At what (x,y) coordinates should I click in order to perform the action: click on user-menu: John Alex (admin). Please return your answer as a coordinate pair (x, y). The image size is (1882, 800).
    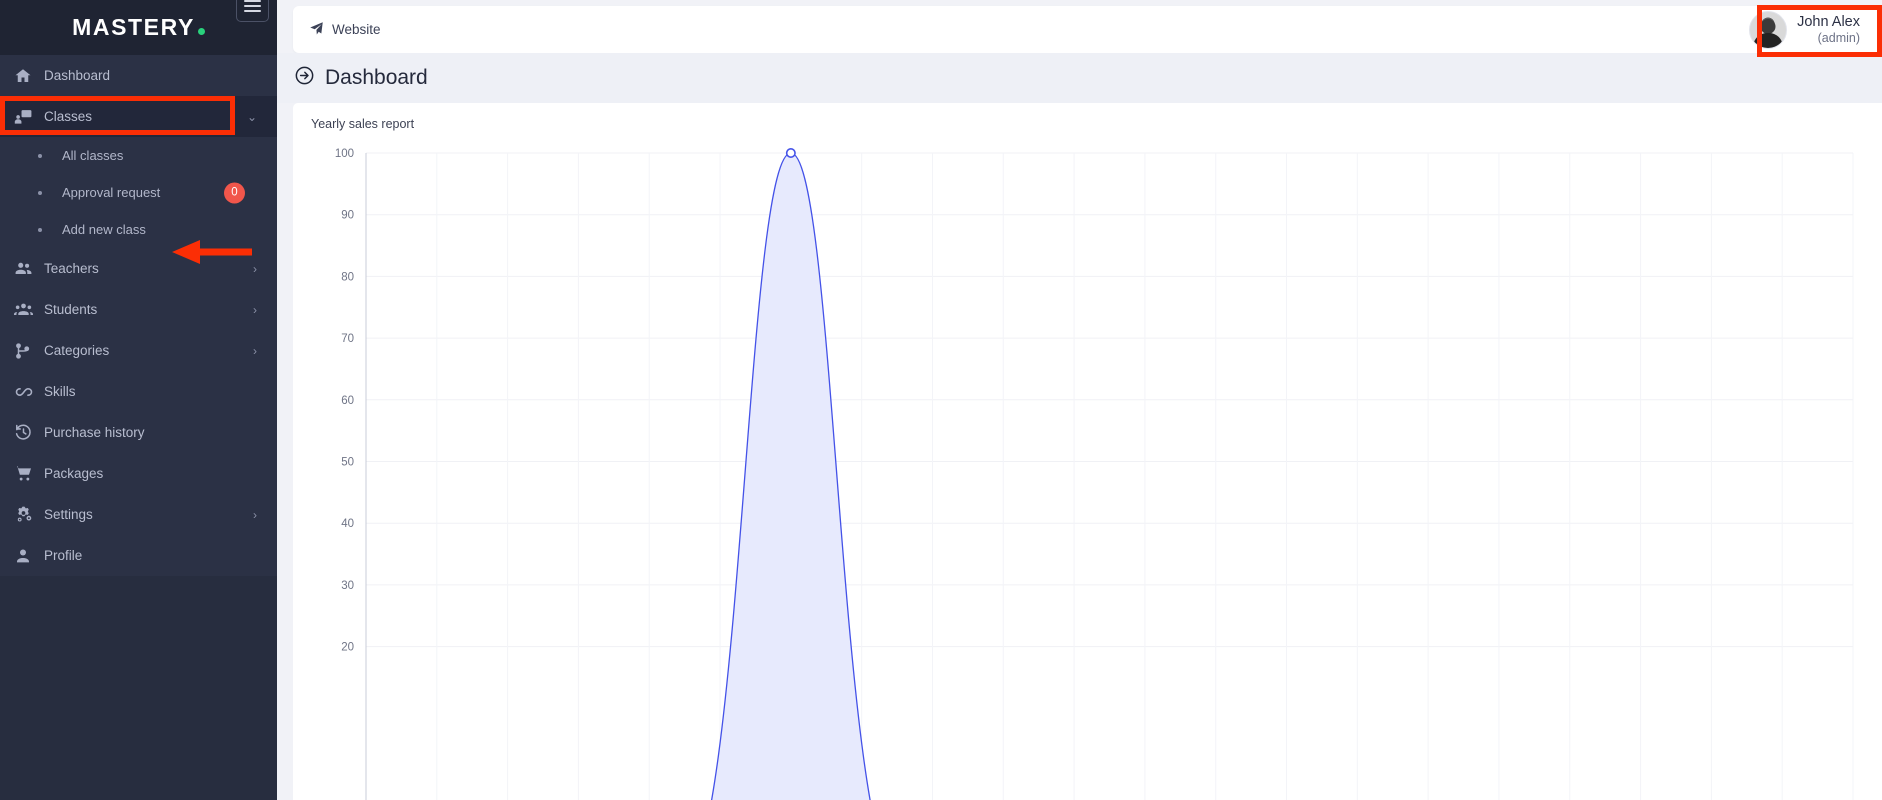
    Looking at the image, I should click on (1815, 29).